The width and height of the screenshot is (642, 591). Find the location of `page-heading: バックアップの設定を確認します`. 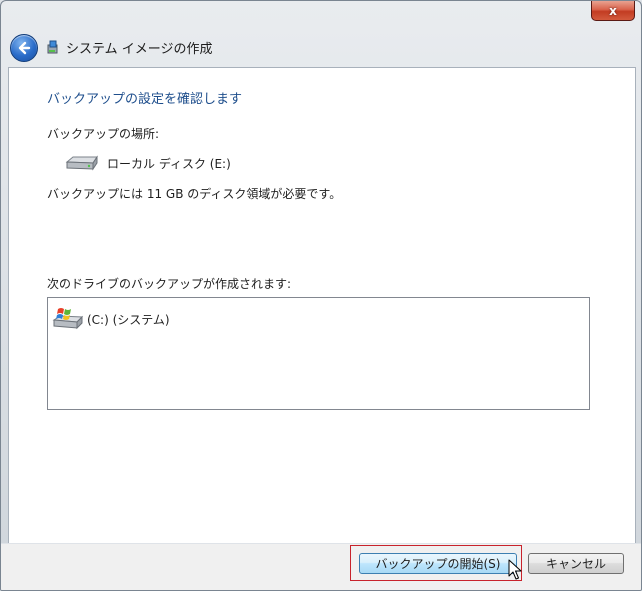

page-heading: バックアップの設定を確認します is located at coordinates (145, 99).